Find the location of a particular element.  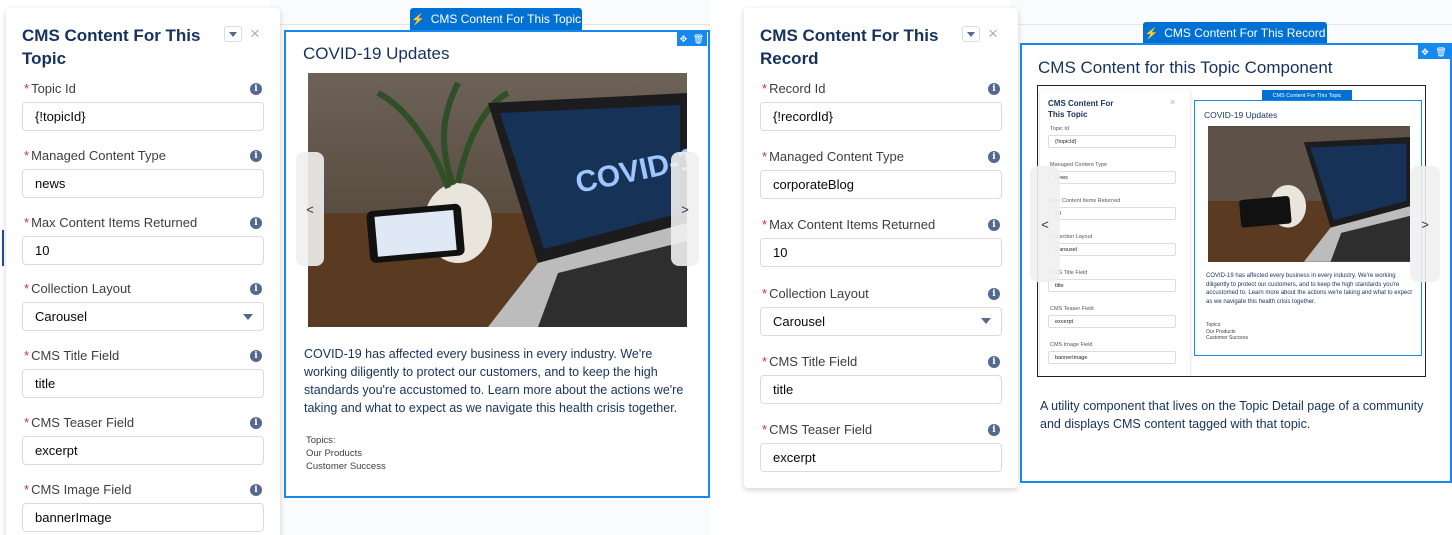

thumb-field-value: bannerImage is located at coordinates (1071, 358).